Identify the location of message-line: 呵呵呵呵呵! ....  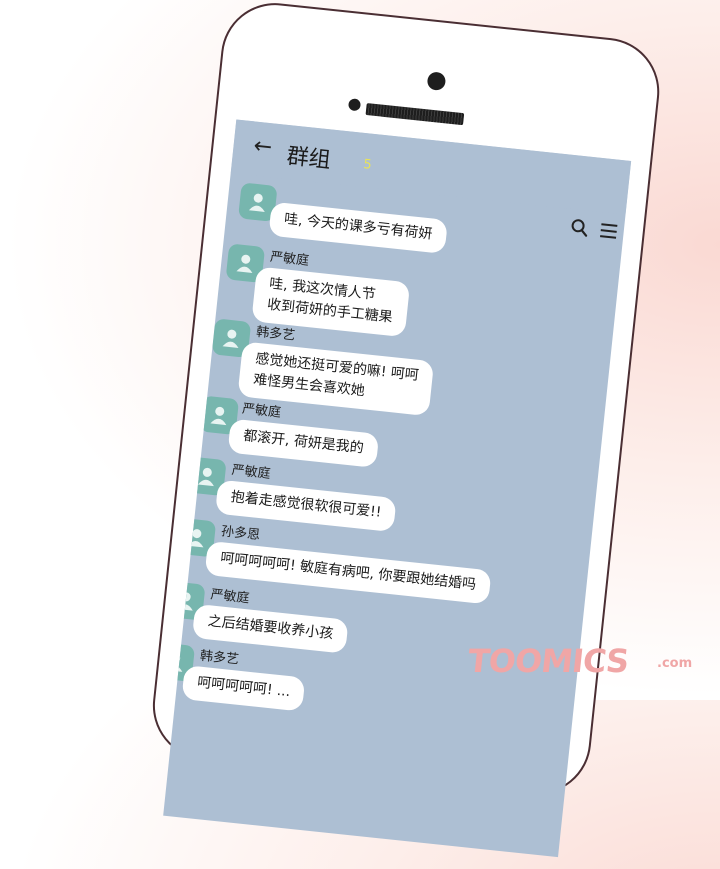
(244, 687).